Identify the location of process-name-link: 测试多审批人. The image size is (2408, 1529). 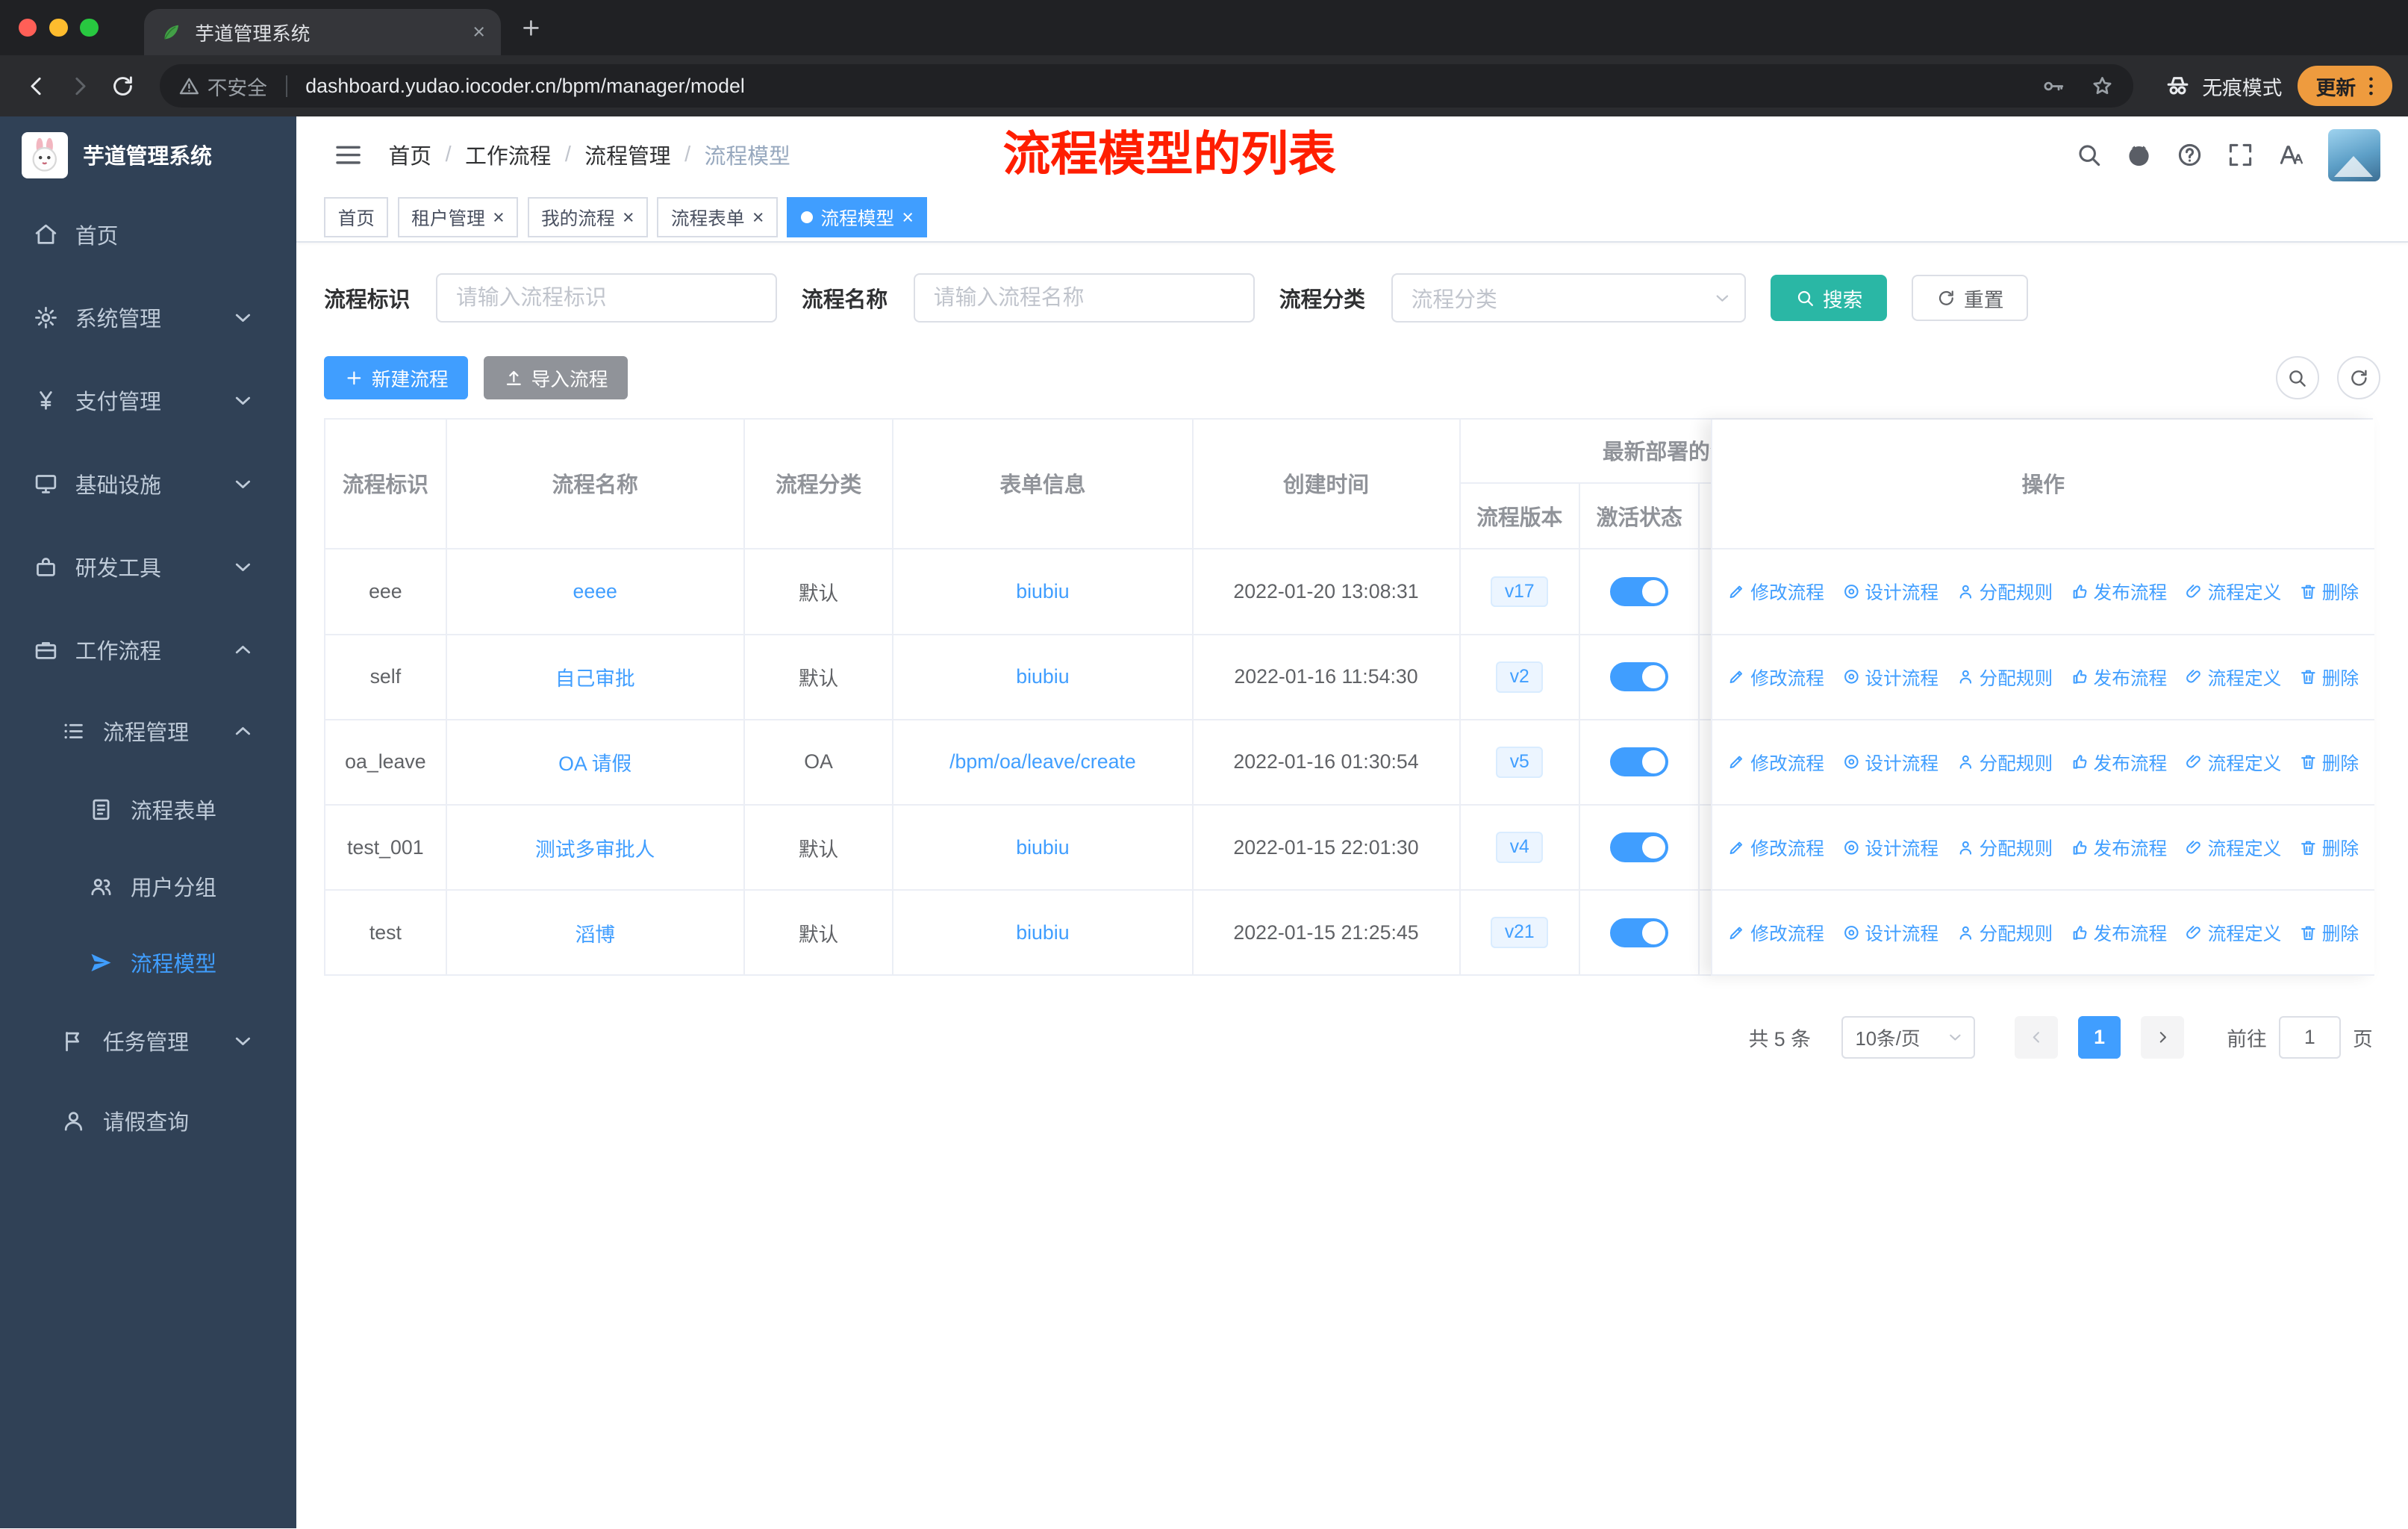
(595, 848).